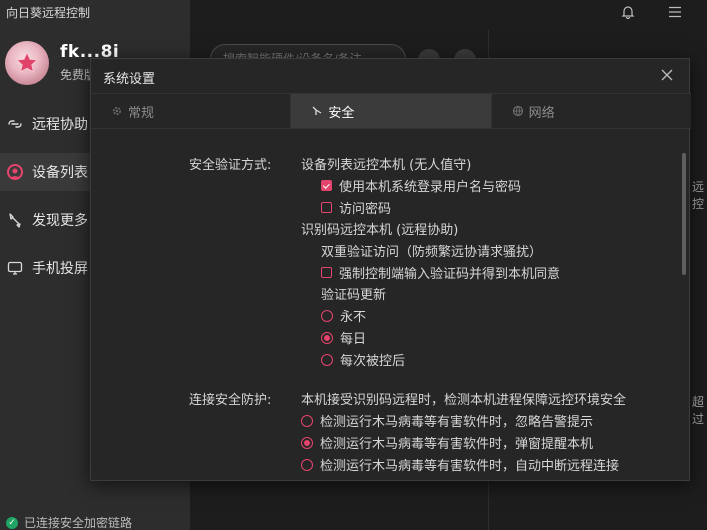 This screenshot has width=707, height=530. Describe the element at coordinates (518, 111) in the screenshot. I see `network-icon` at that location.